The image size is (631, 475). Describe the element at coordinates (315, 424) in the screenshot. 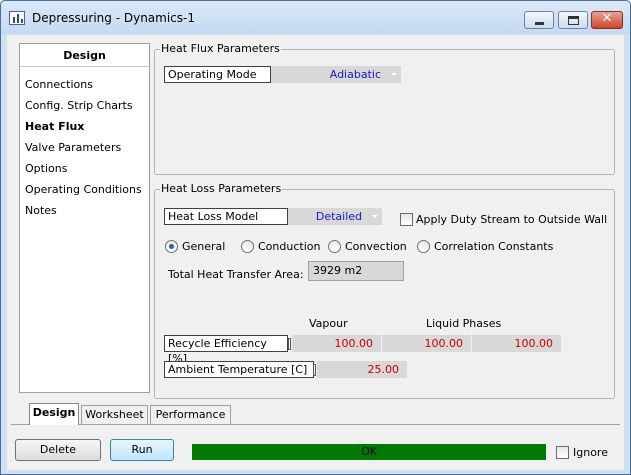

I see `tab-strip-line` at that location.